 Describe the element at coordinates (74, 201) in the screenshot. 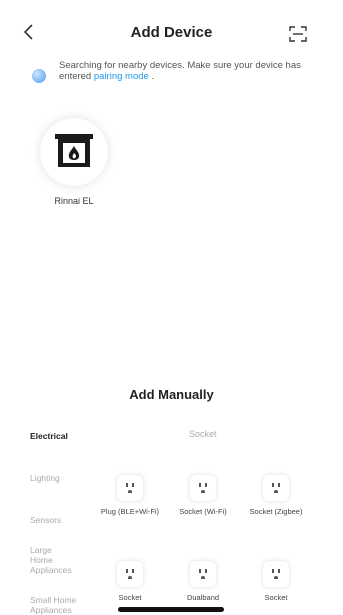

I see `device-name: Rinnai EL` at that location.